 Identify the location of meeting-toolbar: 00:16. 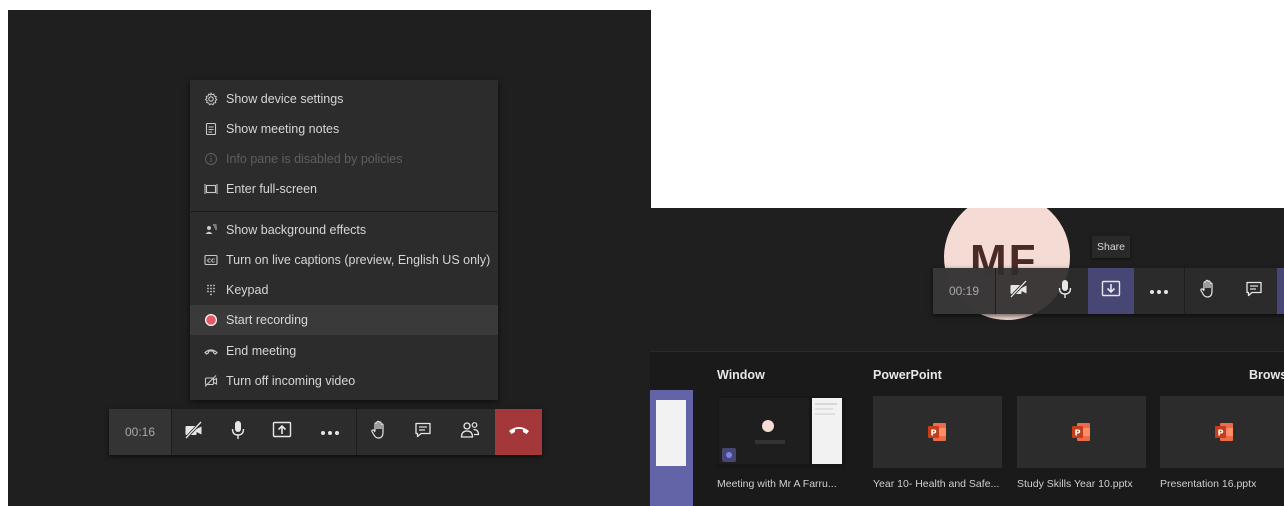
(325, 432).